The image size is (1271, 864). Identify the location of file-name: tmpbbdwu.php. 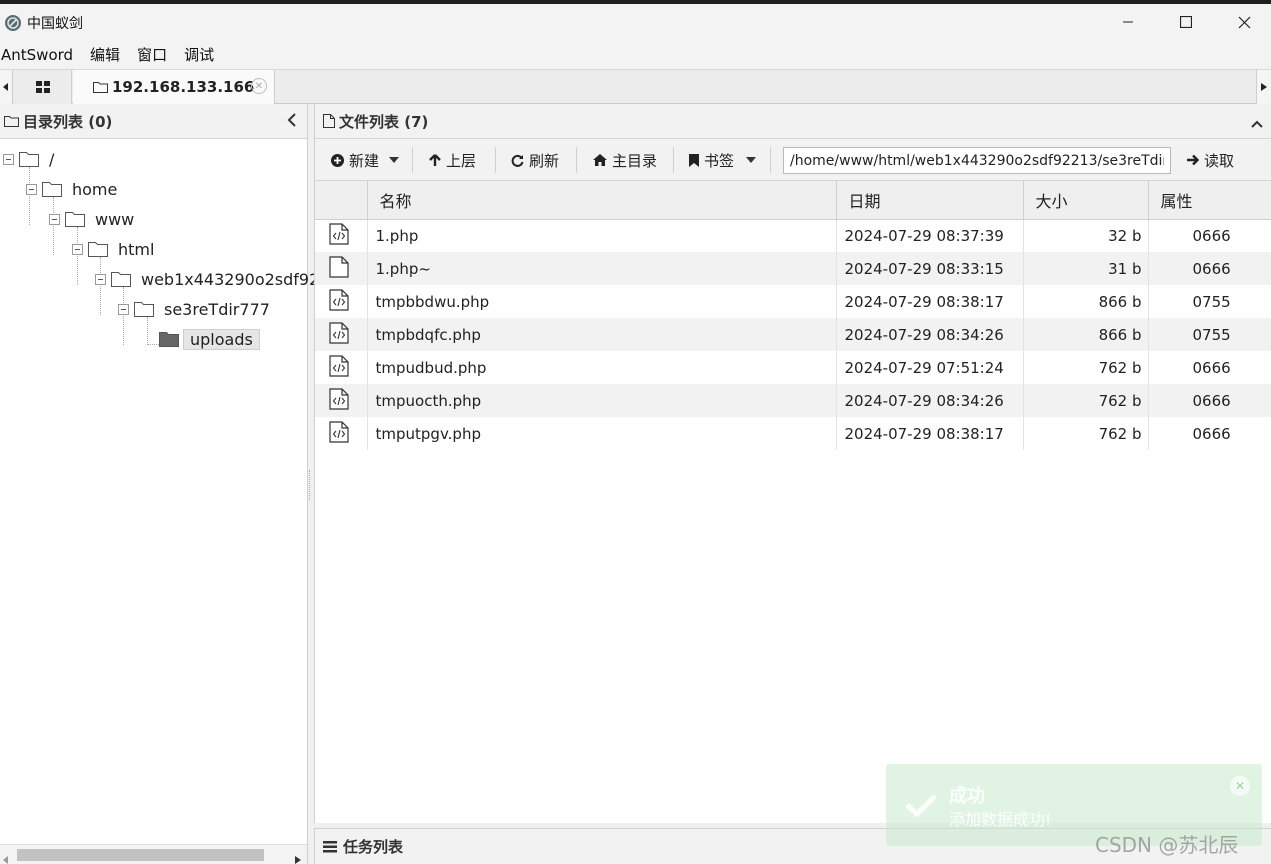
(602, 301).